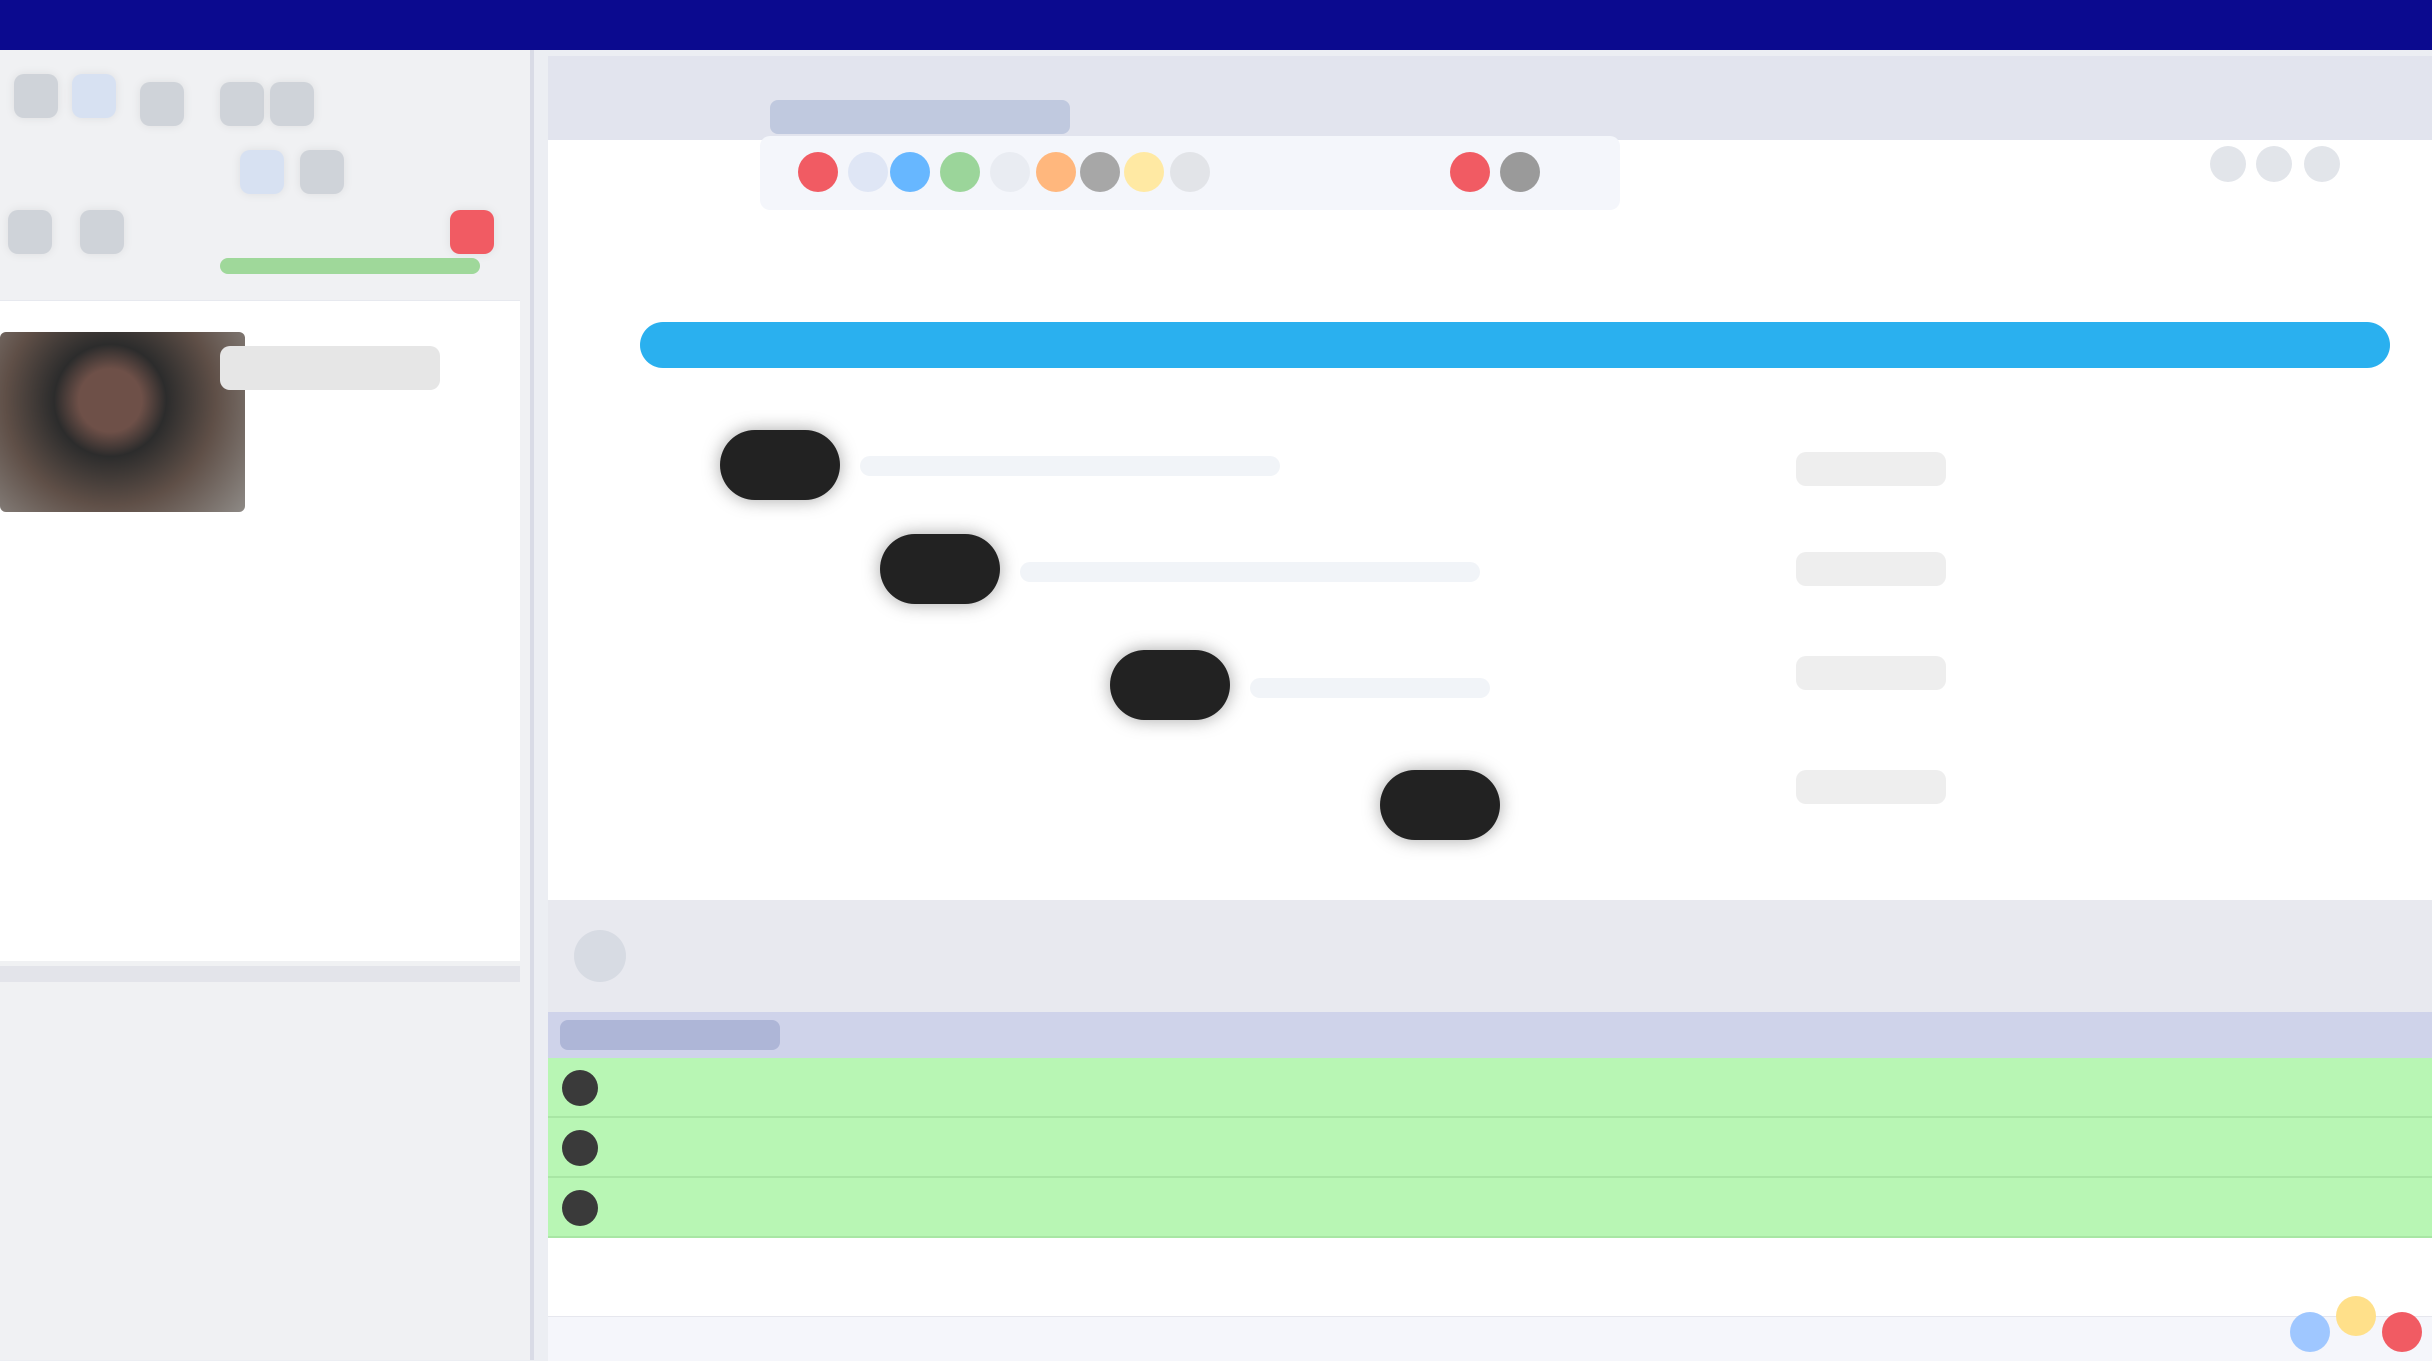 The width and height of the screenshot is (2432, 1361). I want to click on middle-tools, so click(600, 960).